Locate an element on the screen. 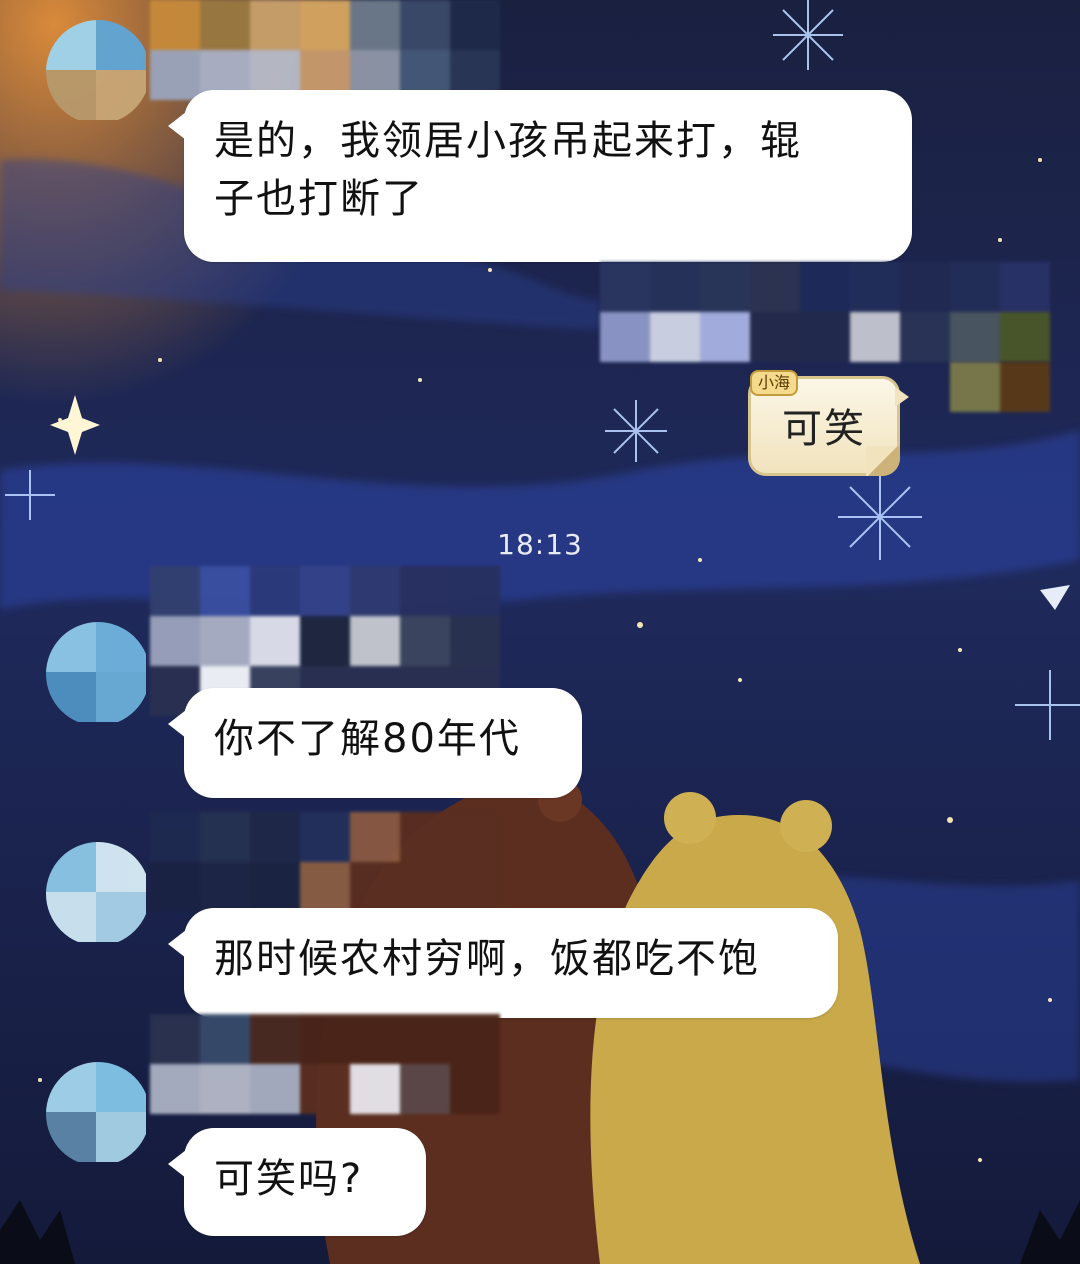  message-text: 可笑 is located at coordinates (824, 429).